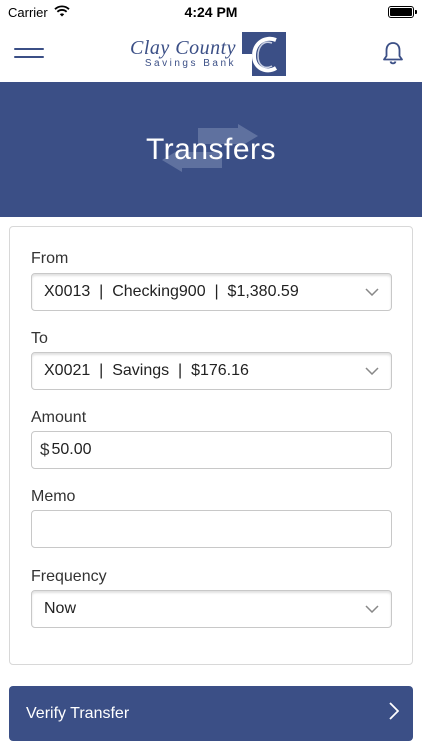 The width and height of the screenshot is (422, 750). I want to click on logo-name: Clay County, so click(183, 48).